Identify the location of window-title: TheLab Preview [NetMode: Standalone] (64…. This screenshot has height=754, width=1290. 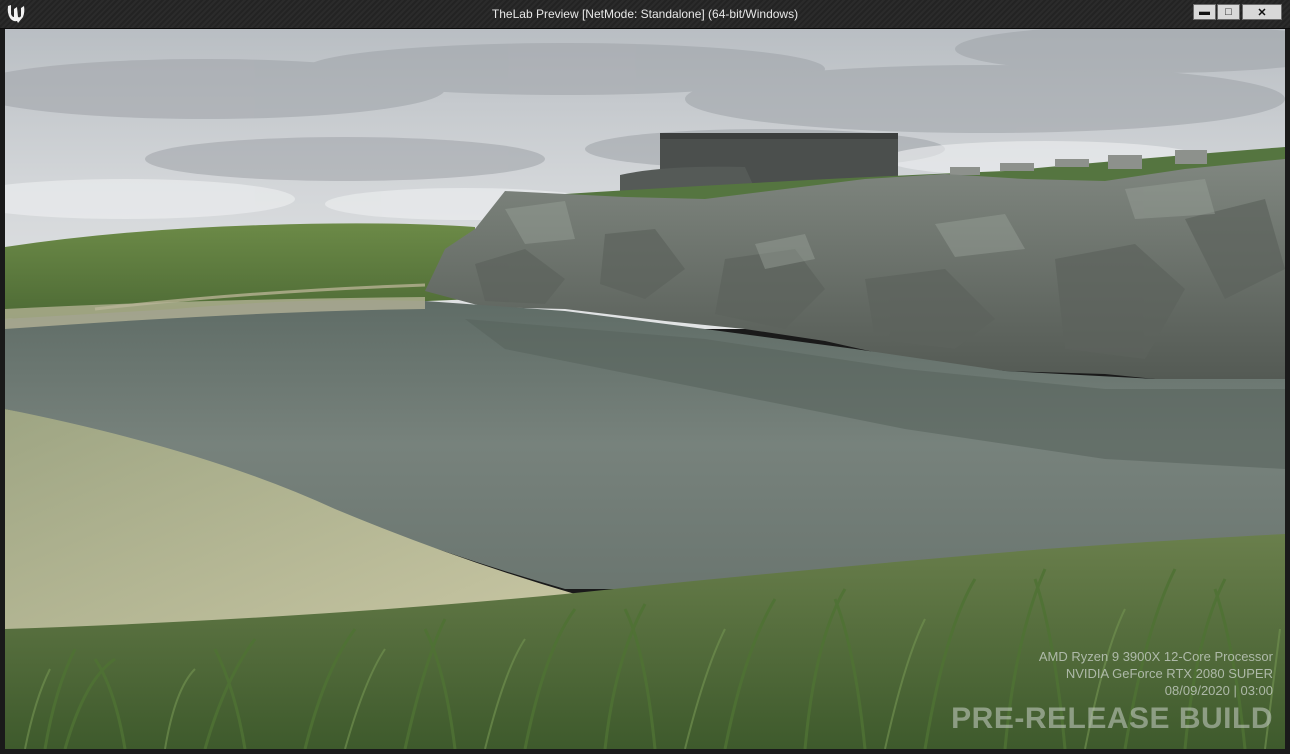
(645, 14).